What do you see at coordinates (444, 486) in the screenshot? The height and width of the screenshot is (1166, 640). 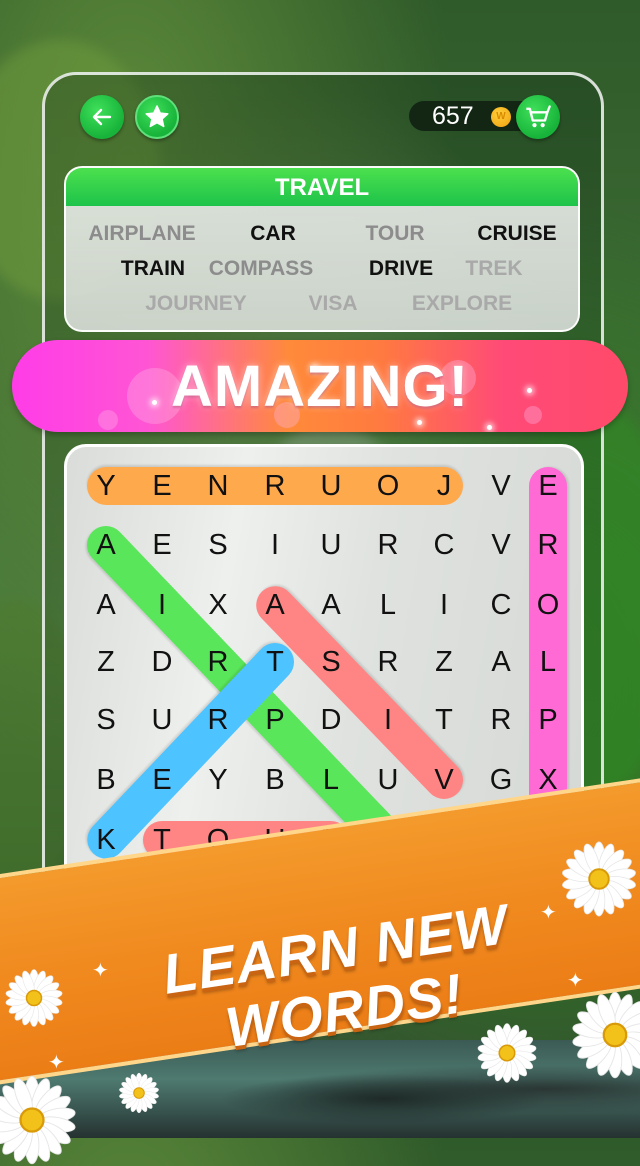 I see `grid-cell: J` at bounding box center [444, 486].